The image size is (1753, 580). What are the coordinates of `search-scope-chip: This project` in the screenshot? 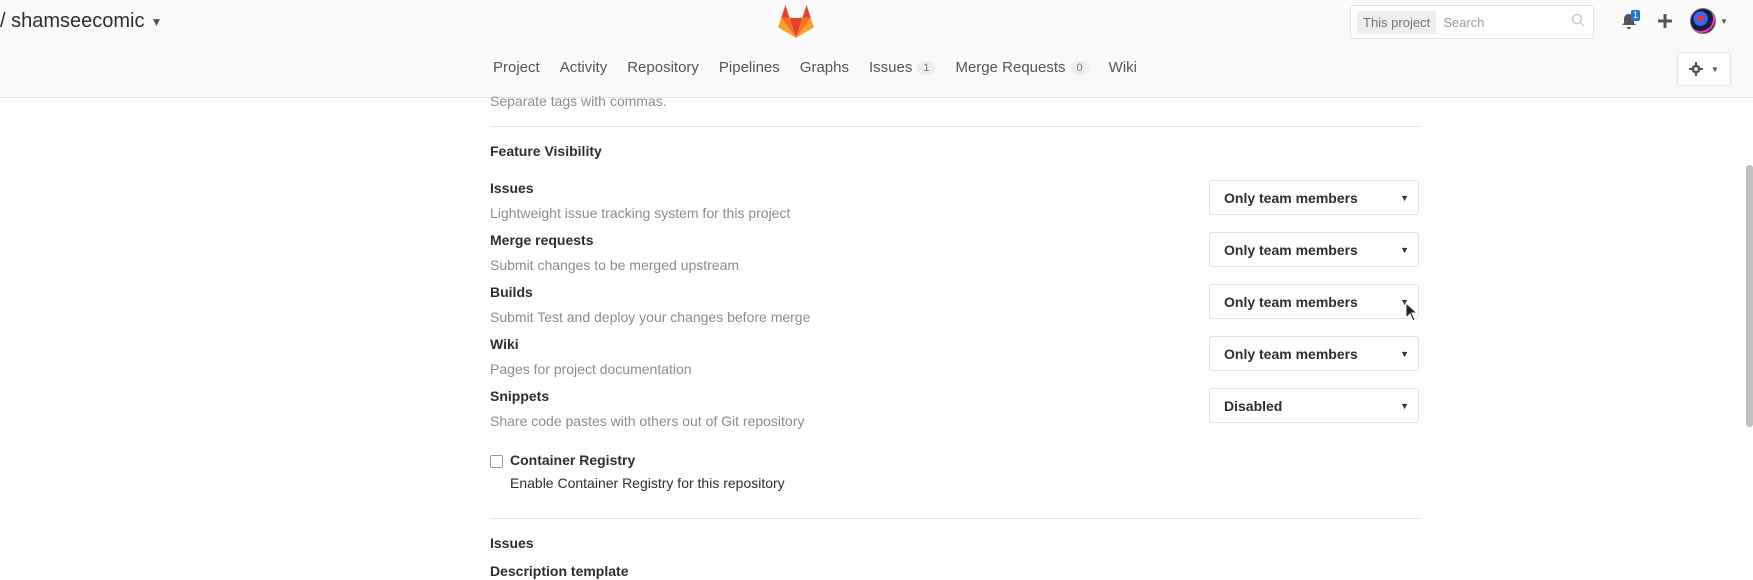 It's located at (1397, 22).